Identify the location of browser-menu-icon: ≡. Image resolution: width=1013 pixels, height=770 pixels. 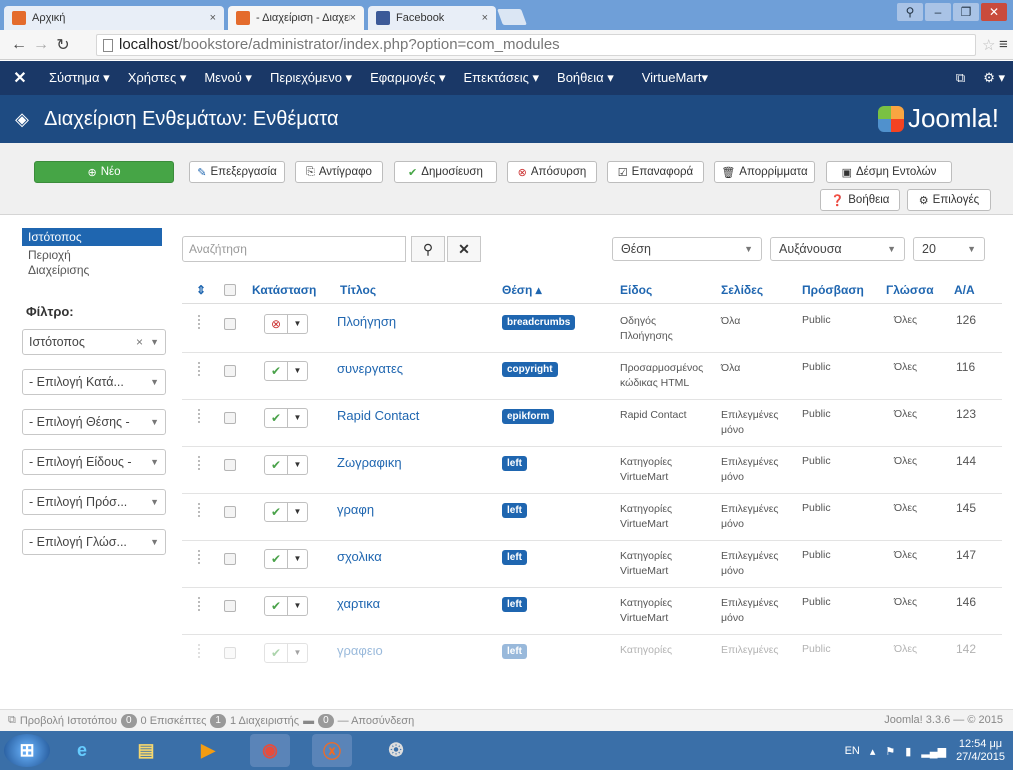
(1003, 44).